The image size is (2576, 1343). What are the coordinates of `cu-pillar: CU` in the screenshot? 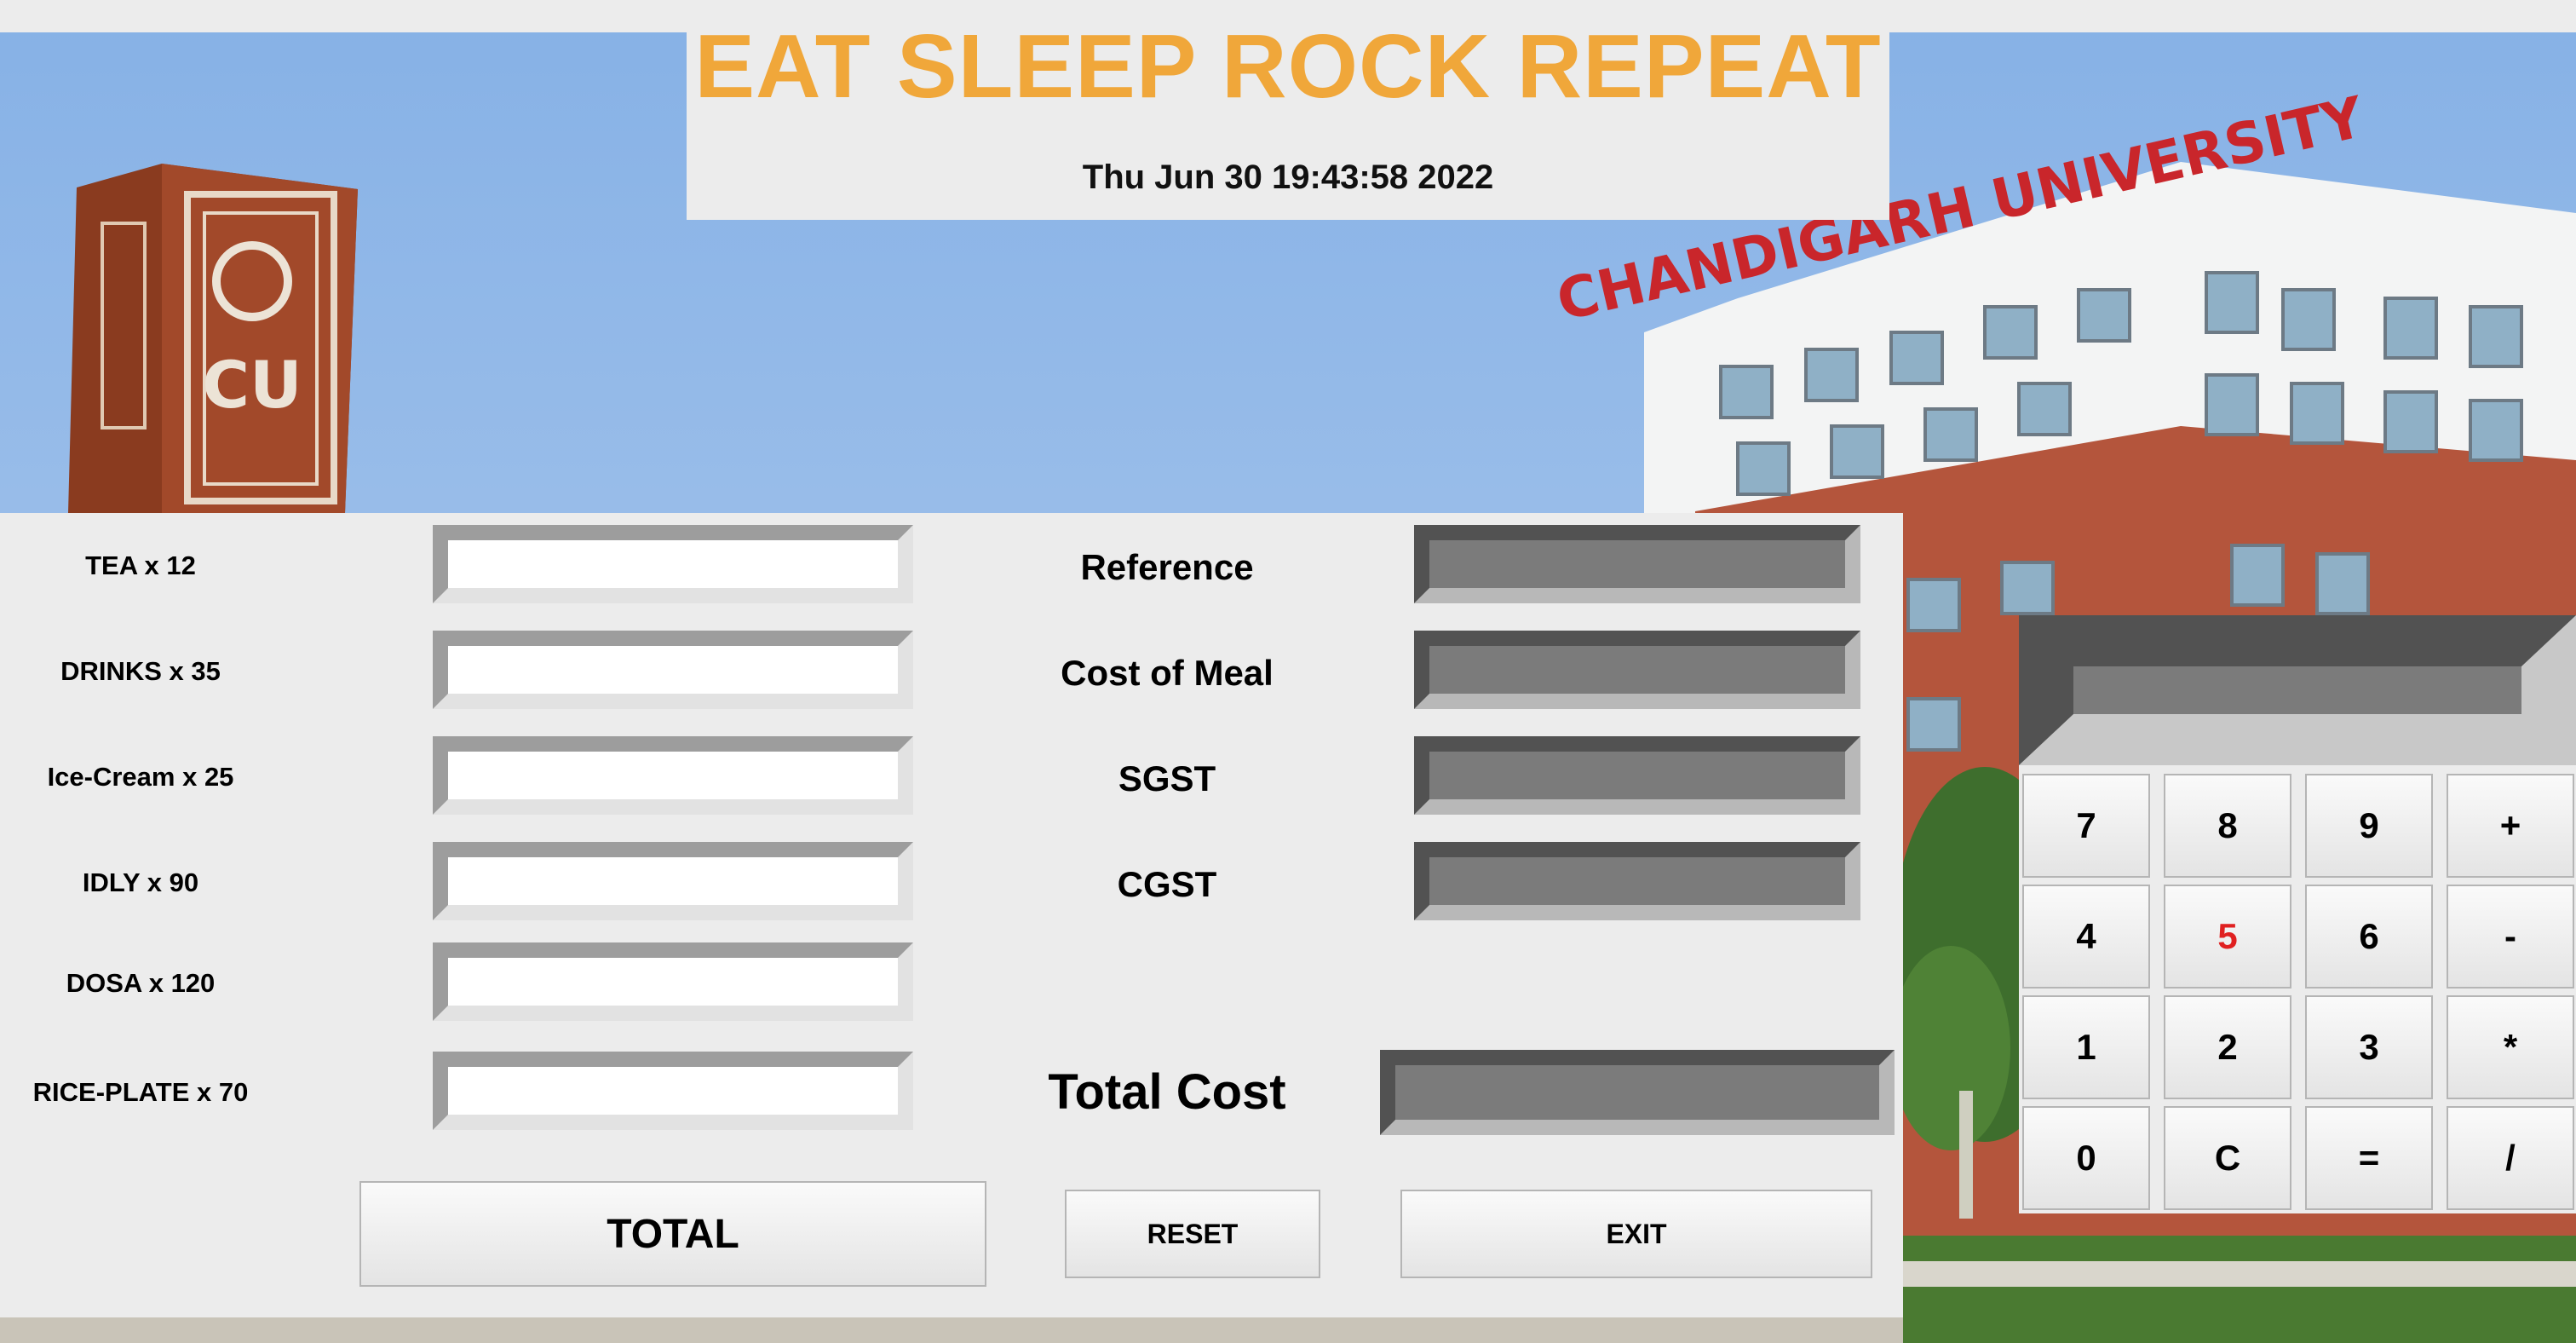 It's located at (213, 338).